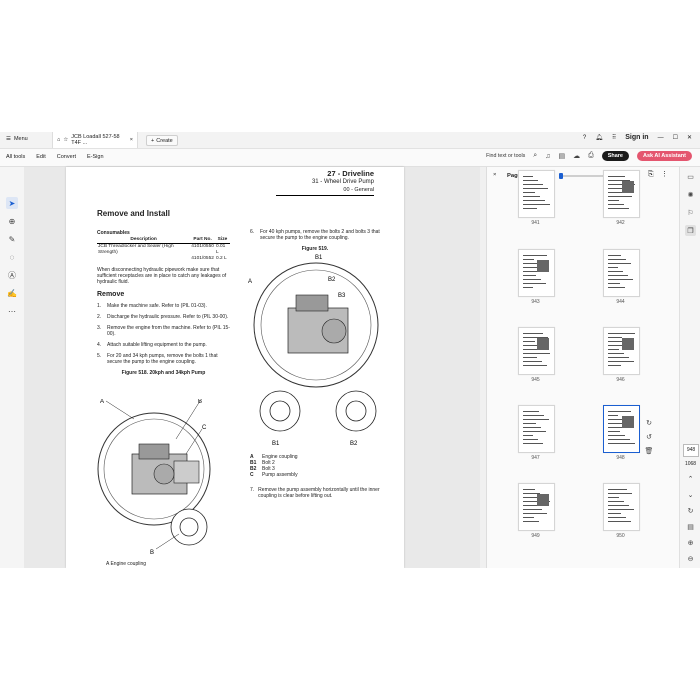  What do you see at coordinates (651, 175) in the screenshot?
I see `page-options-icon: ⎘` at bounding box center [651, 175].